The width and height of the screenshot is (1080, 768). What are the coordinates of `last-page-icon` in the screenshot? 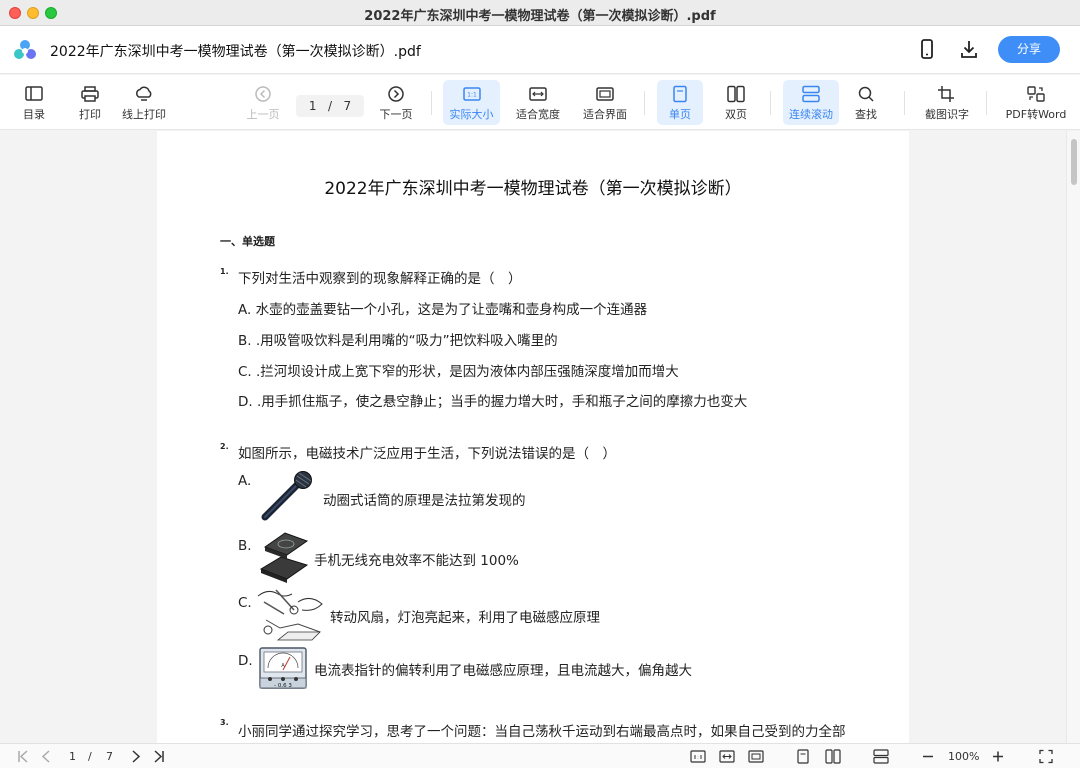 It's located at (159, 756).